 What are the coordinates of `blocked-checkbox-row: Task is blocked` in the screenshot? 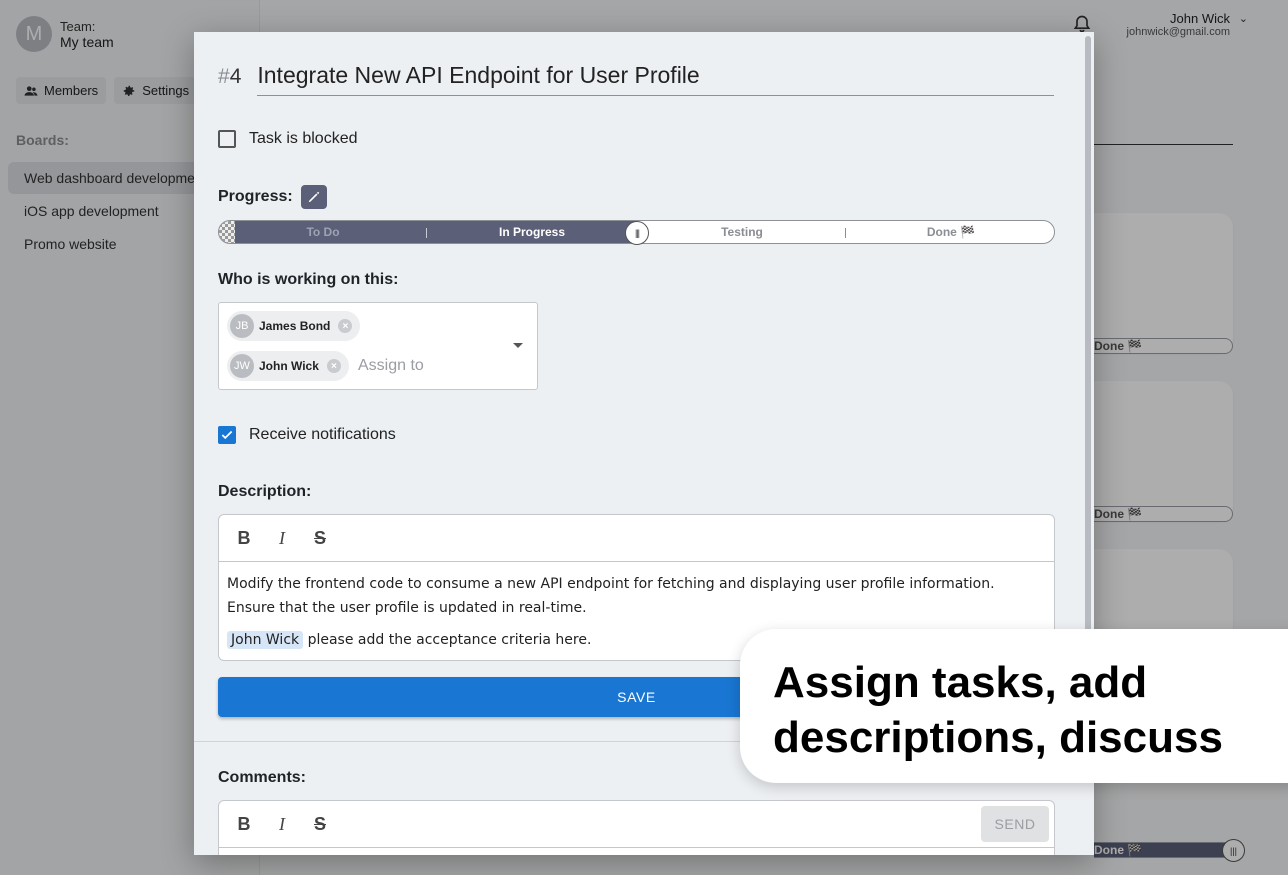 It's located at (288, 139).